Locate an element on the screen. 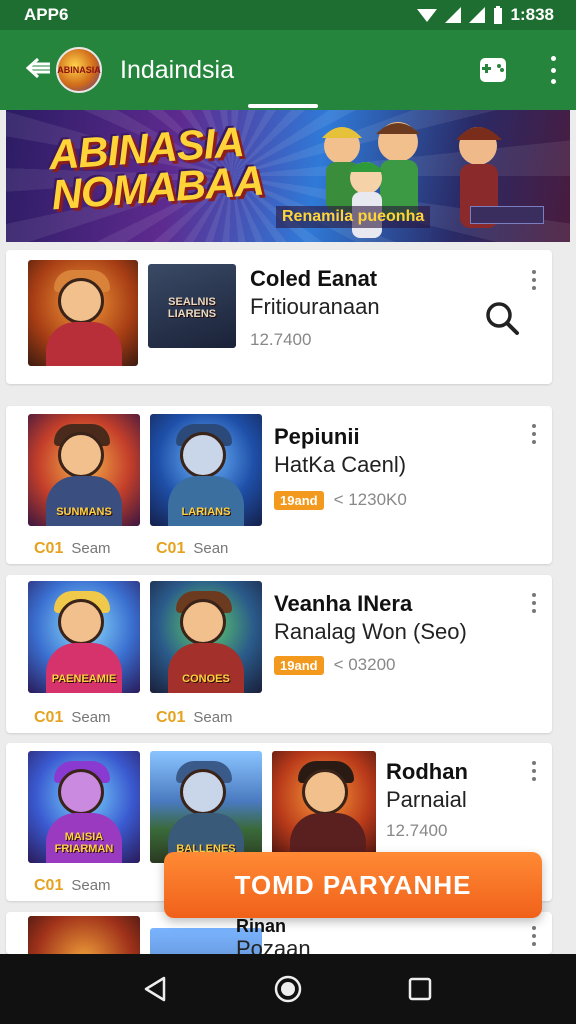  wifi-icon is located at coordinates (426, 15).